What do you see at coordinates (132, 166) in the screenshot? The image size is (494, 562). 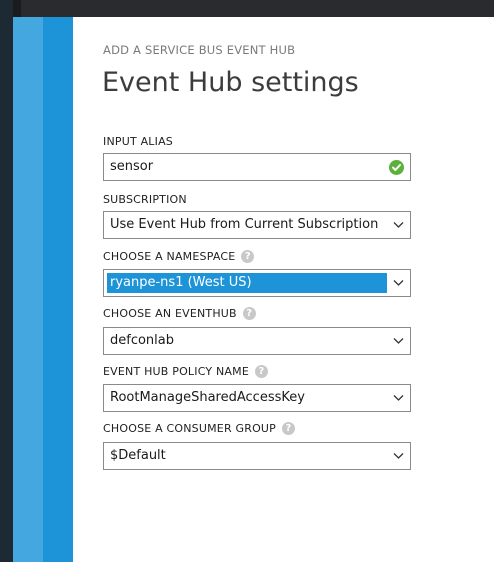 I see `input-alias-value: sensor` at bounding box center [132, 166].